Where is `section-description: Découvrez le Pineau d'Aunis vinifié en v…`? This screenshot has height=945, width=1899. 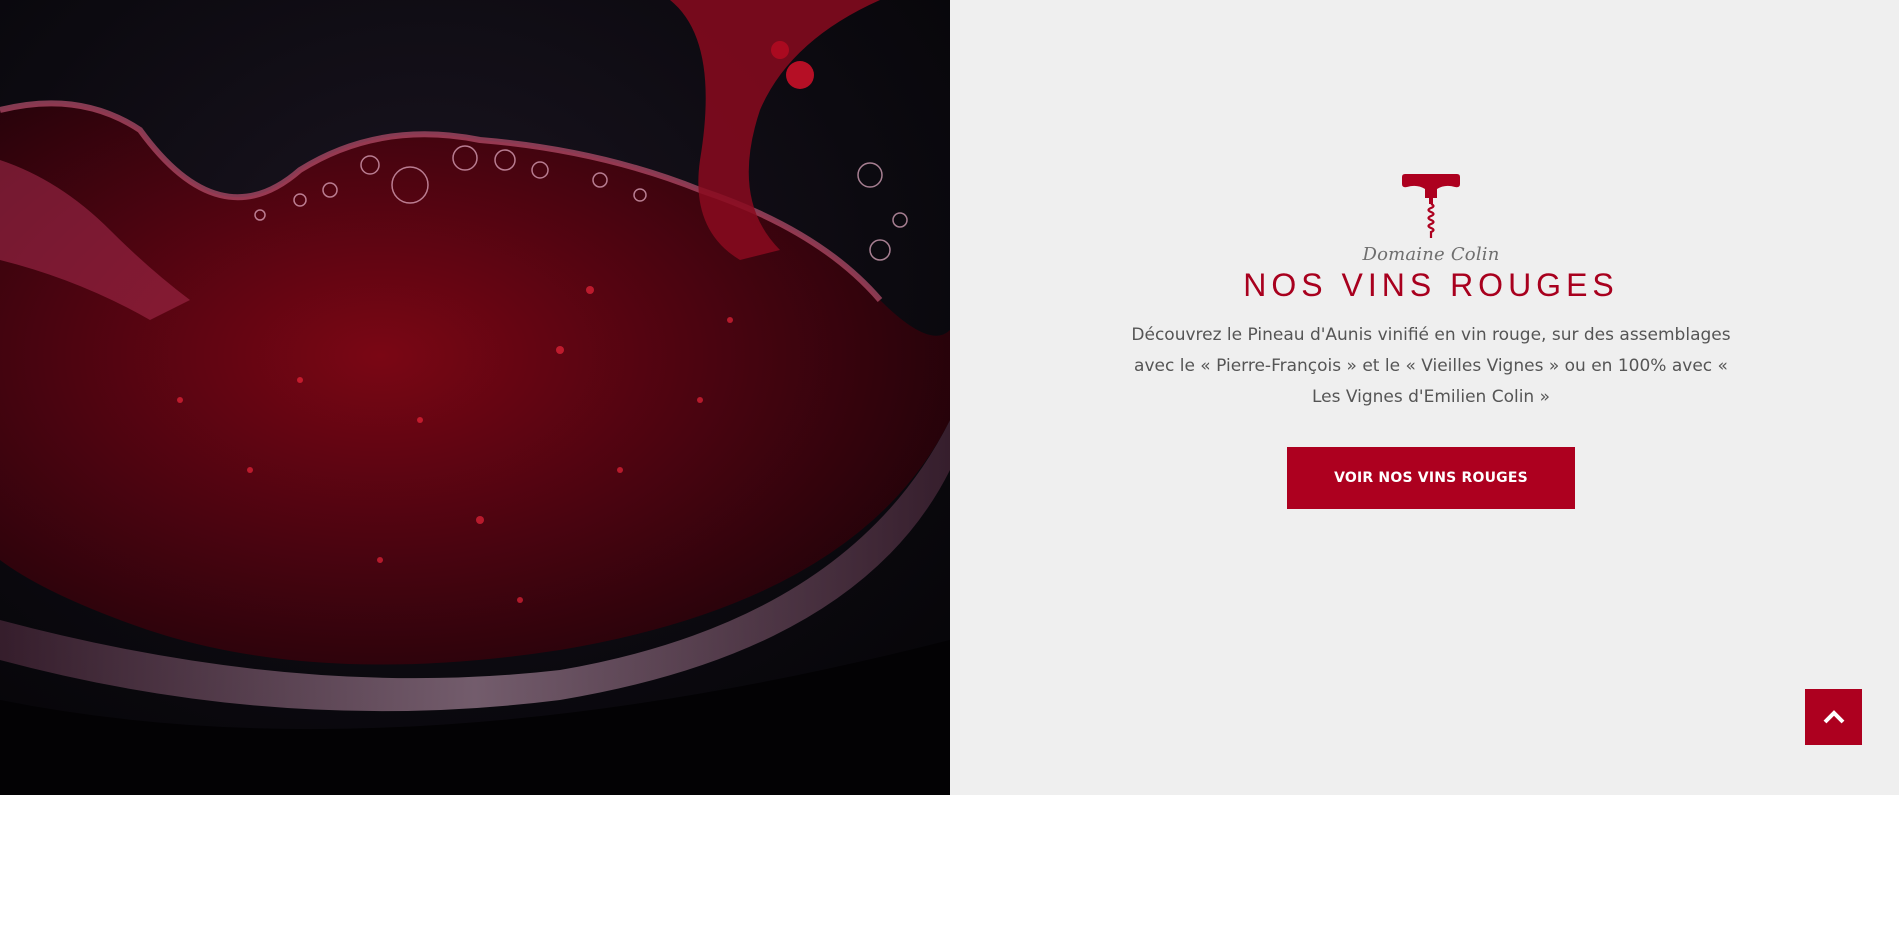
section-description: Découvrez le Pineau d'Aunis vinifié en v… is located at coordinates (1431, 366).